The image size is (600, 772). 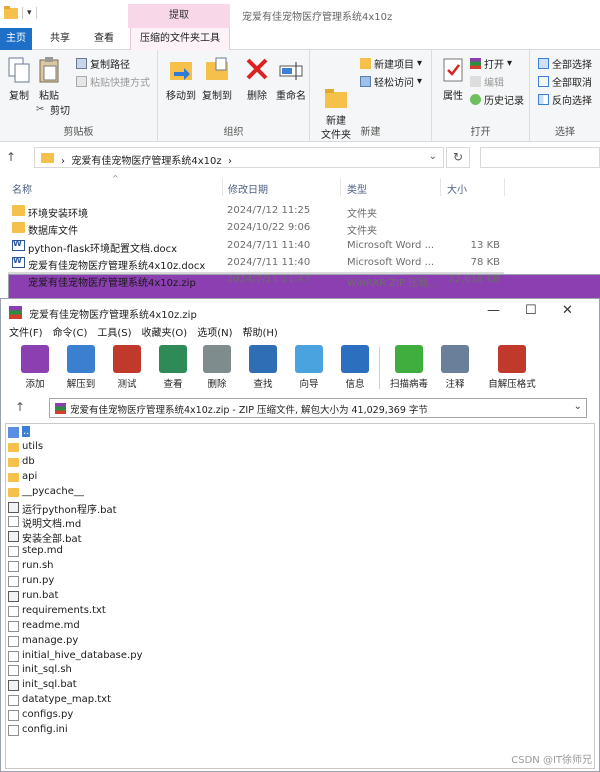 I want to click on minimize-icon: —, so click(x=493, y=310).